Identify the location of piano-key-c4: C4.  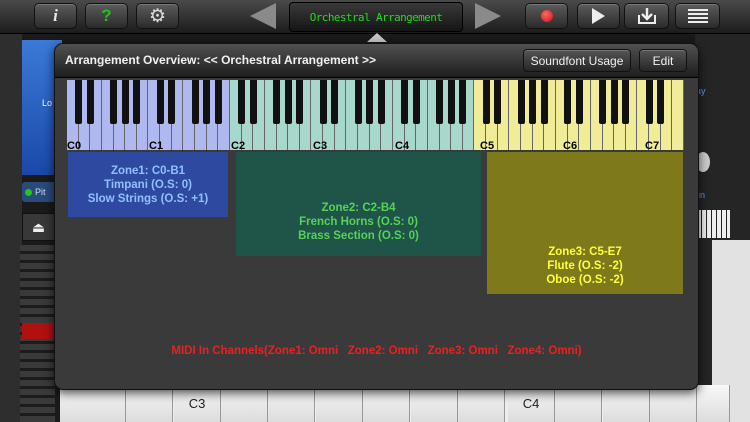
(531, 403).